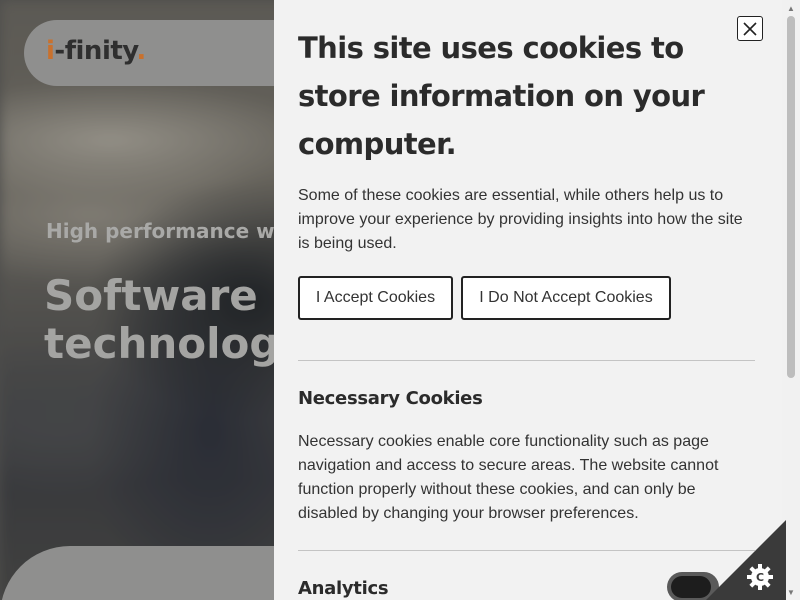  Describe the element at coordinates (566, 298) in the screenshot. I see `decline-cookies-button: I Do Not Accept Cookies` at that location.